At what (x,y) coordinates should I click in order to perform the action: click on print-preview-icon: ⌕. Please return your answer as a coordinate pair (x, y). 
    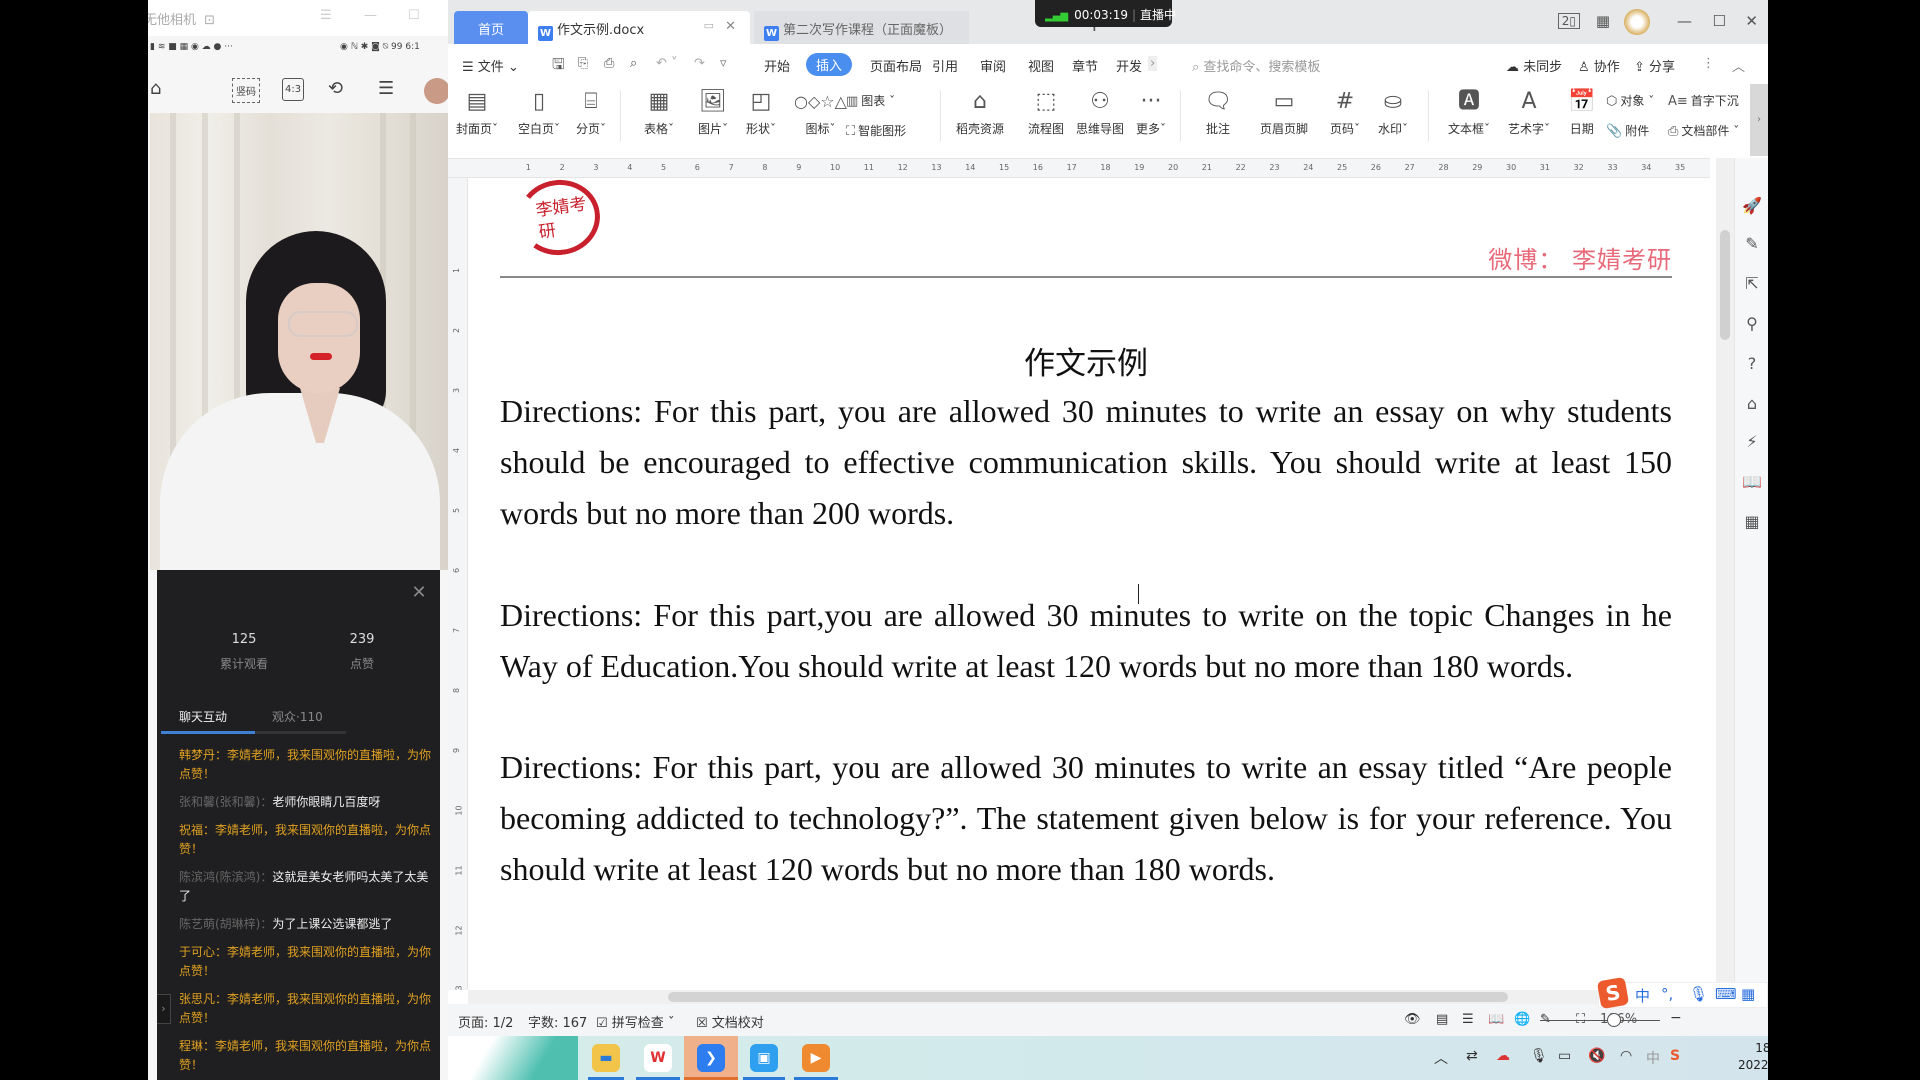
    Looking at the image, I should click on (633, 63).